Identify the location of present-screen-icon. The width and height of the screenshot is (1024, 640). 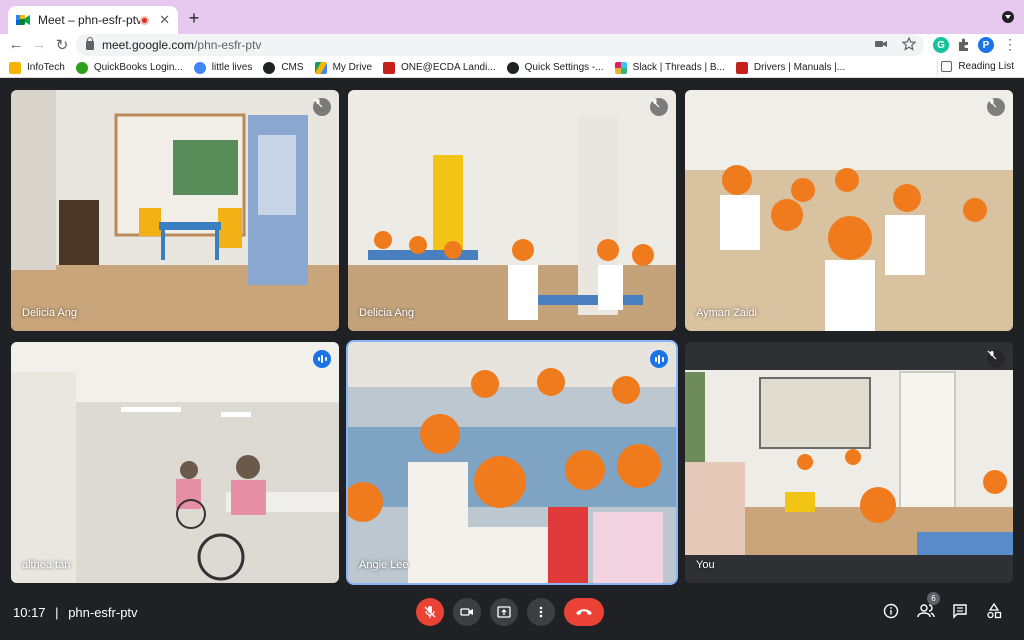
(504, 612).